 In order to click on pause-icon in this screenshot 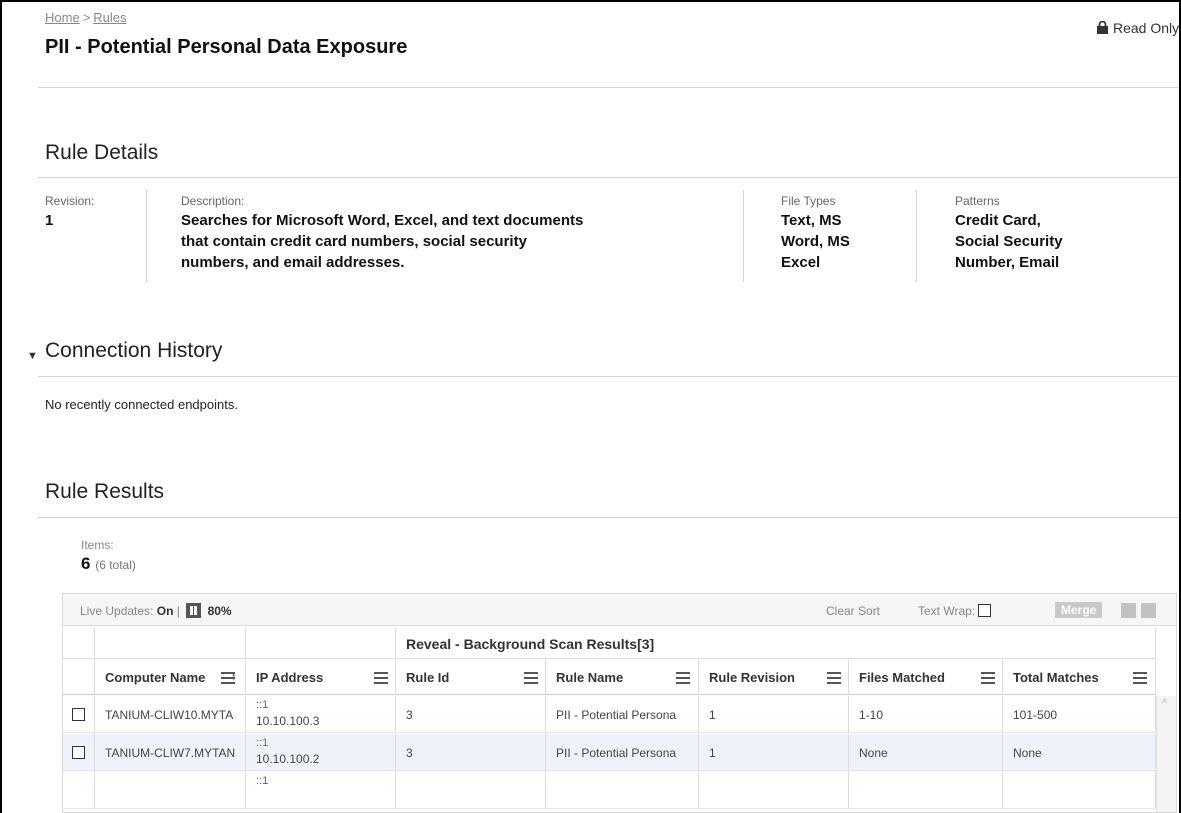, I will do `click(194, 610)`.